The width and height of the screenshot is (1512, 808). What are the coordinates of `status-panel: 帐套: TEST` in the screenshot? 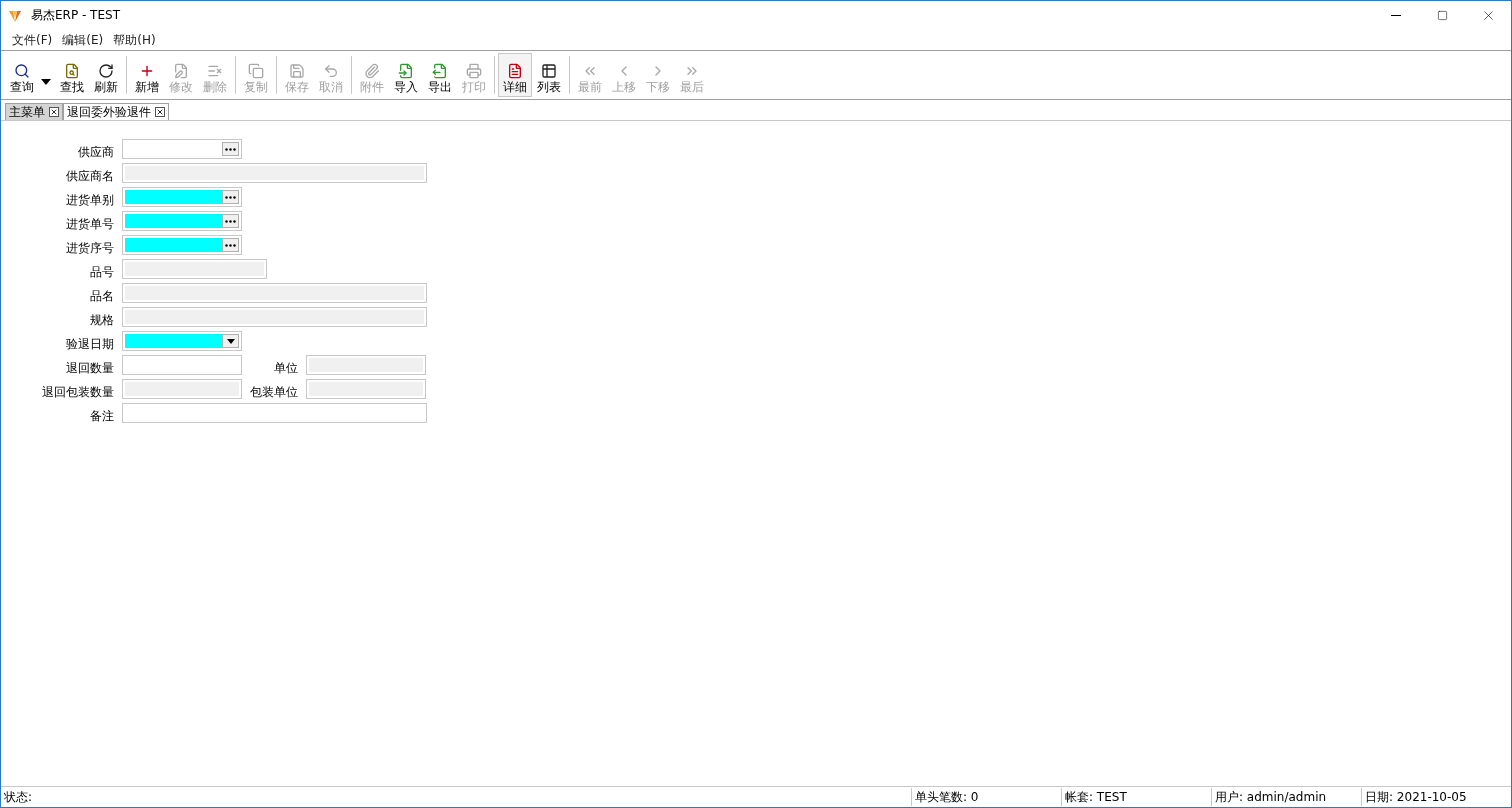 It's located at (1136, 797).